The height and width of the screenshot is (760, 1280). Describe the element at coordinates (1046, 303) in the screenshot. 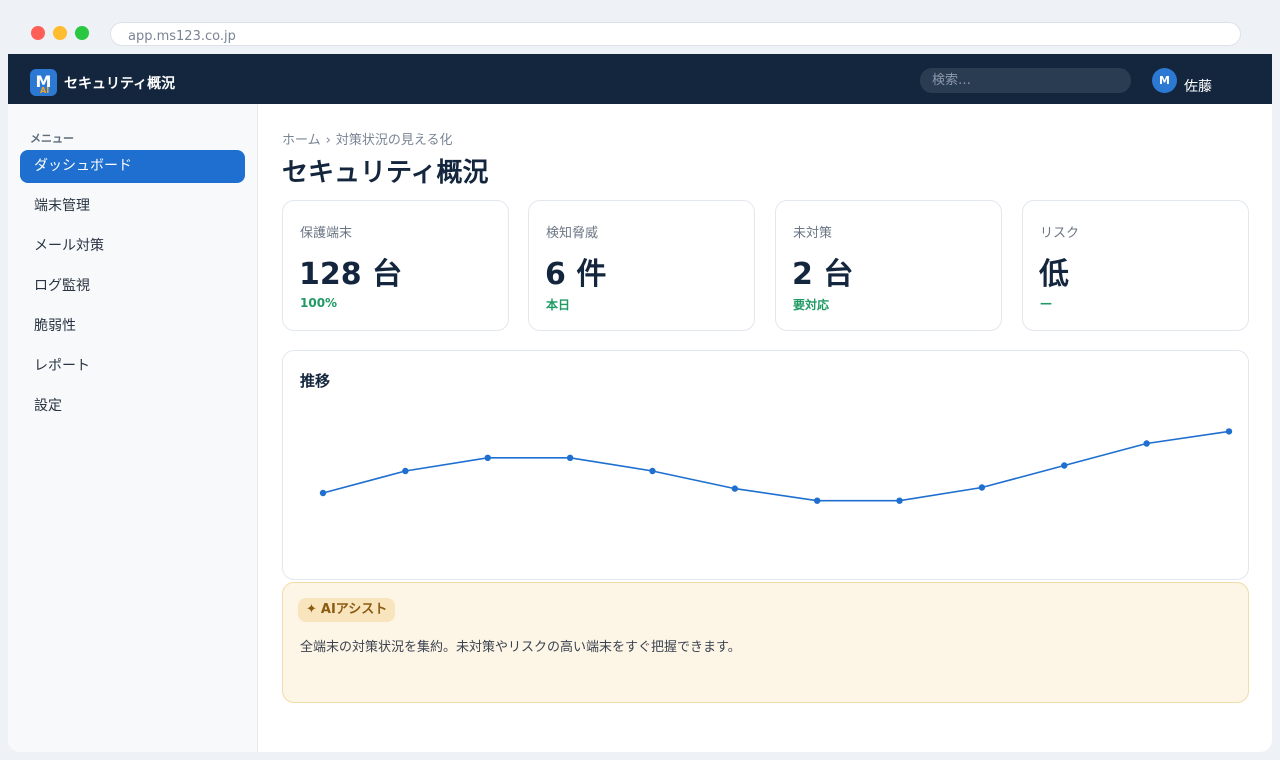

I see `stat-sub: —` at that location.